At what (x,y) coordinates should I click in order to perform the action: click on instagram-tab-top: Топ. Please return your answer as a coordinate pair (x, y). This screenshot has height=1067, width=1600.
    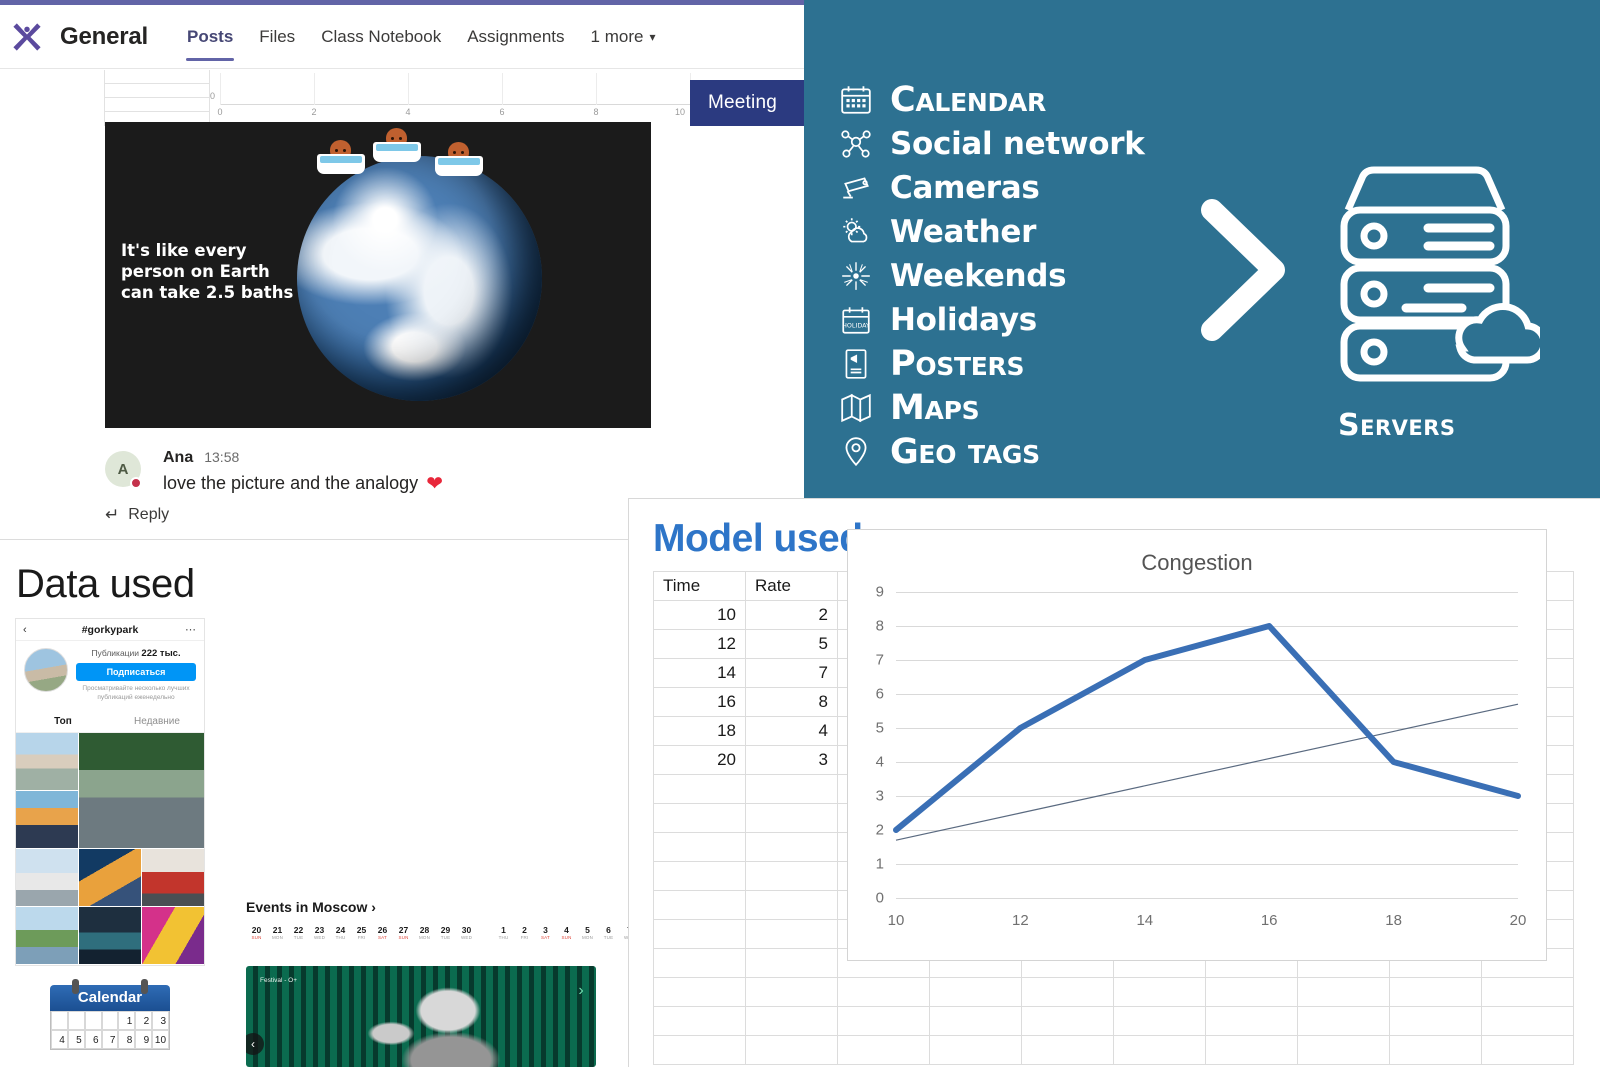
    Looking at the image, I should click on (63, 721).